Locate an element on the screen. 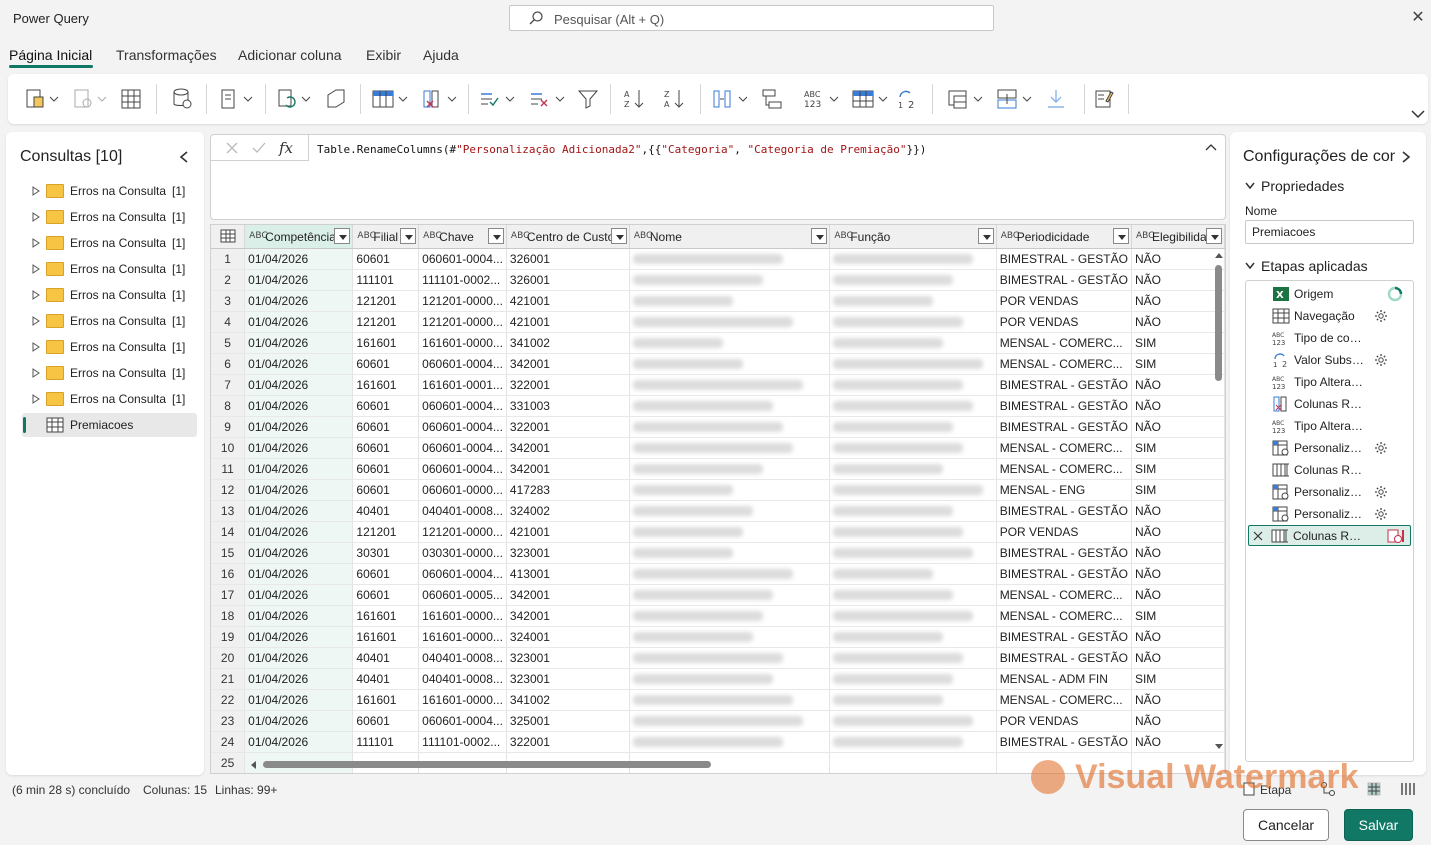 This screenshot has width=1431, height=845. grid-view-icon is located at coordinates (1374, 789).